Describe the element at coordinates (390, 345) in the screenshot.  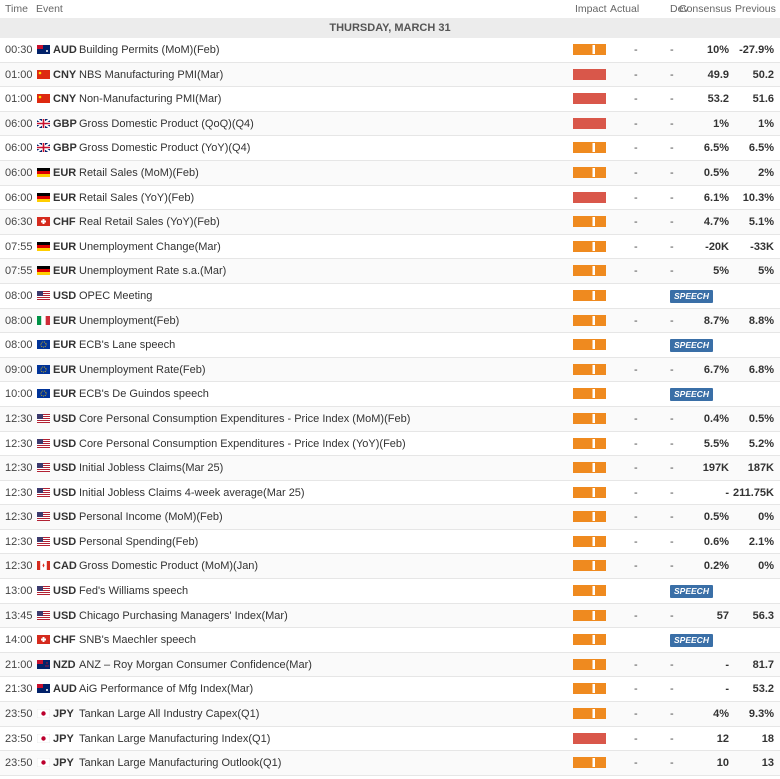
I see `event-row: 08:00 EUR ECB's Lane speech SPEECH` at that location.